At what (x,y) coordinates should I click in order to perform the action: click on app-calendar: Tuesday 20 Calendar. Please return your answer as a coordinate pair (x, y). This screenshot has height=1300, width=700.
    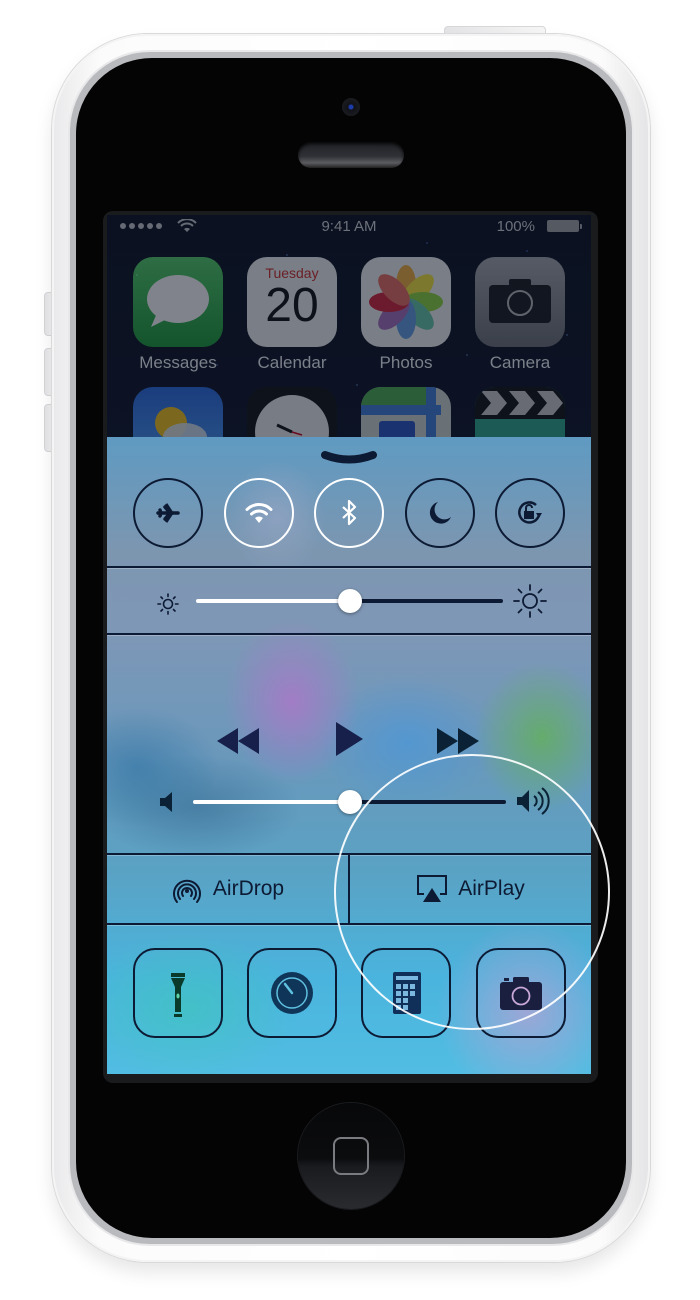
    Looking at the image, I should click on (292, 315).